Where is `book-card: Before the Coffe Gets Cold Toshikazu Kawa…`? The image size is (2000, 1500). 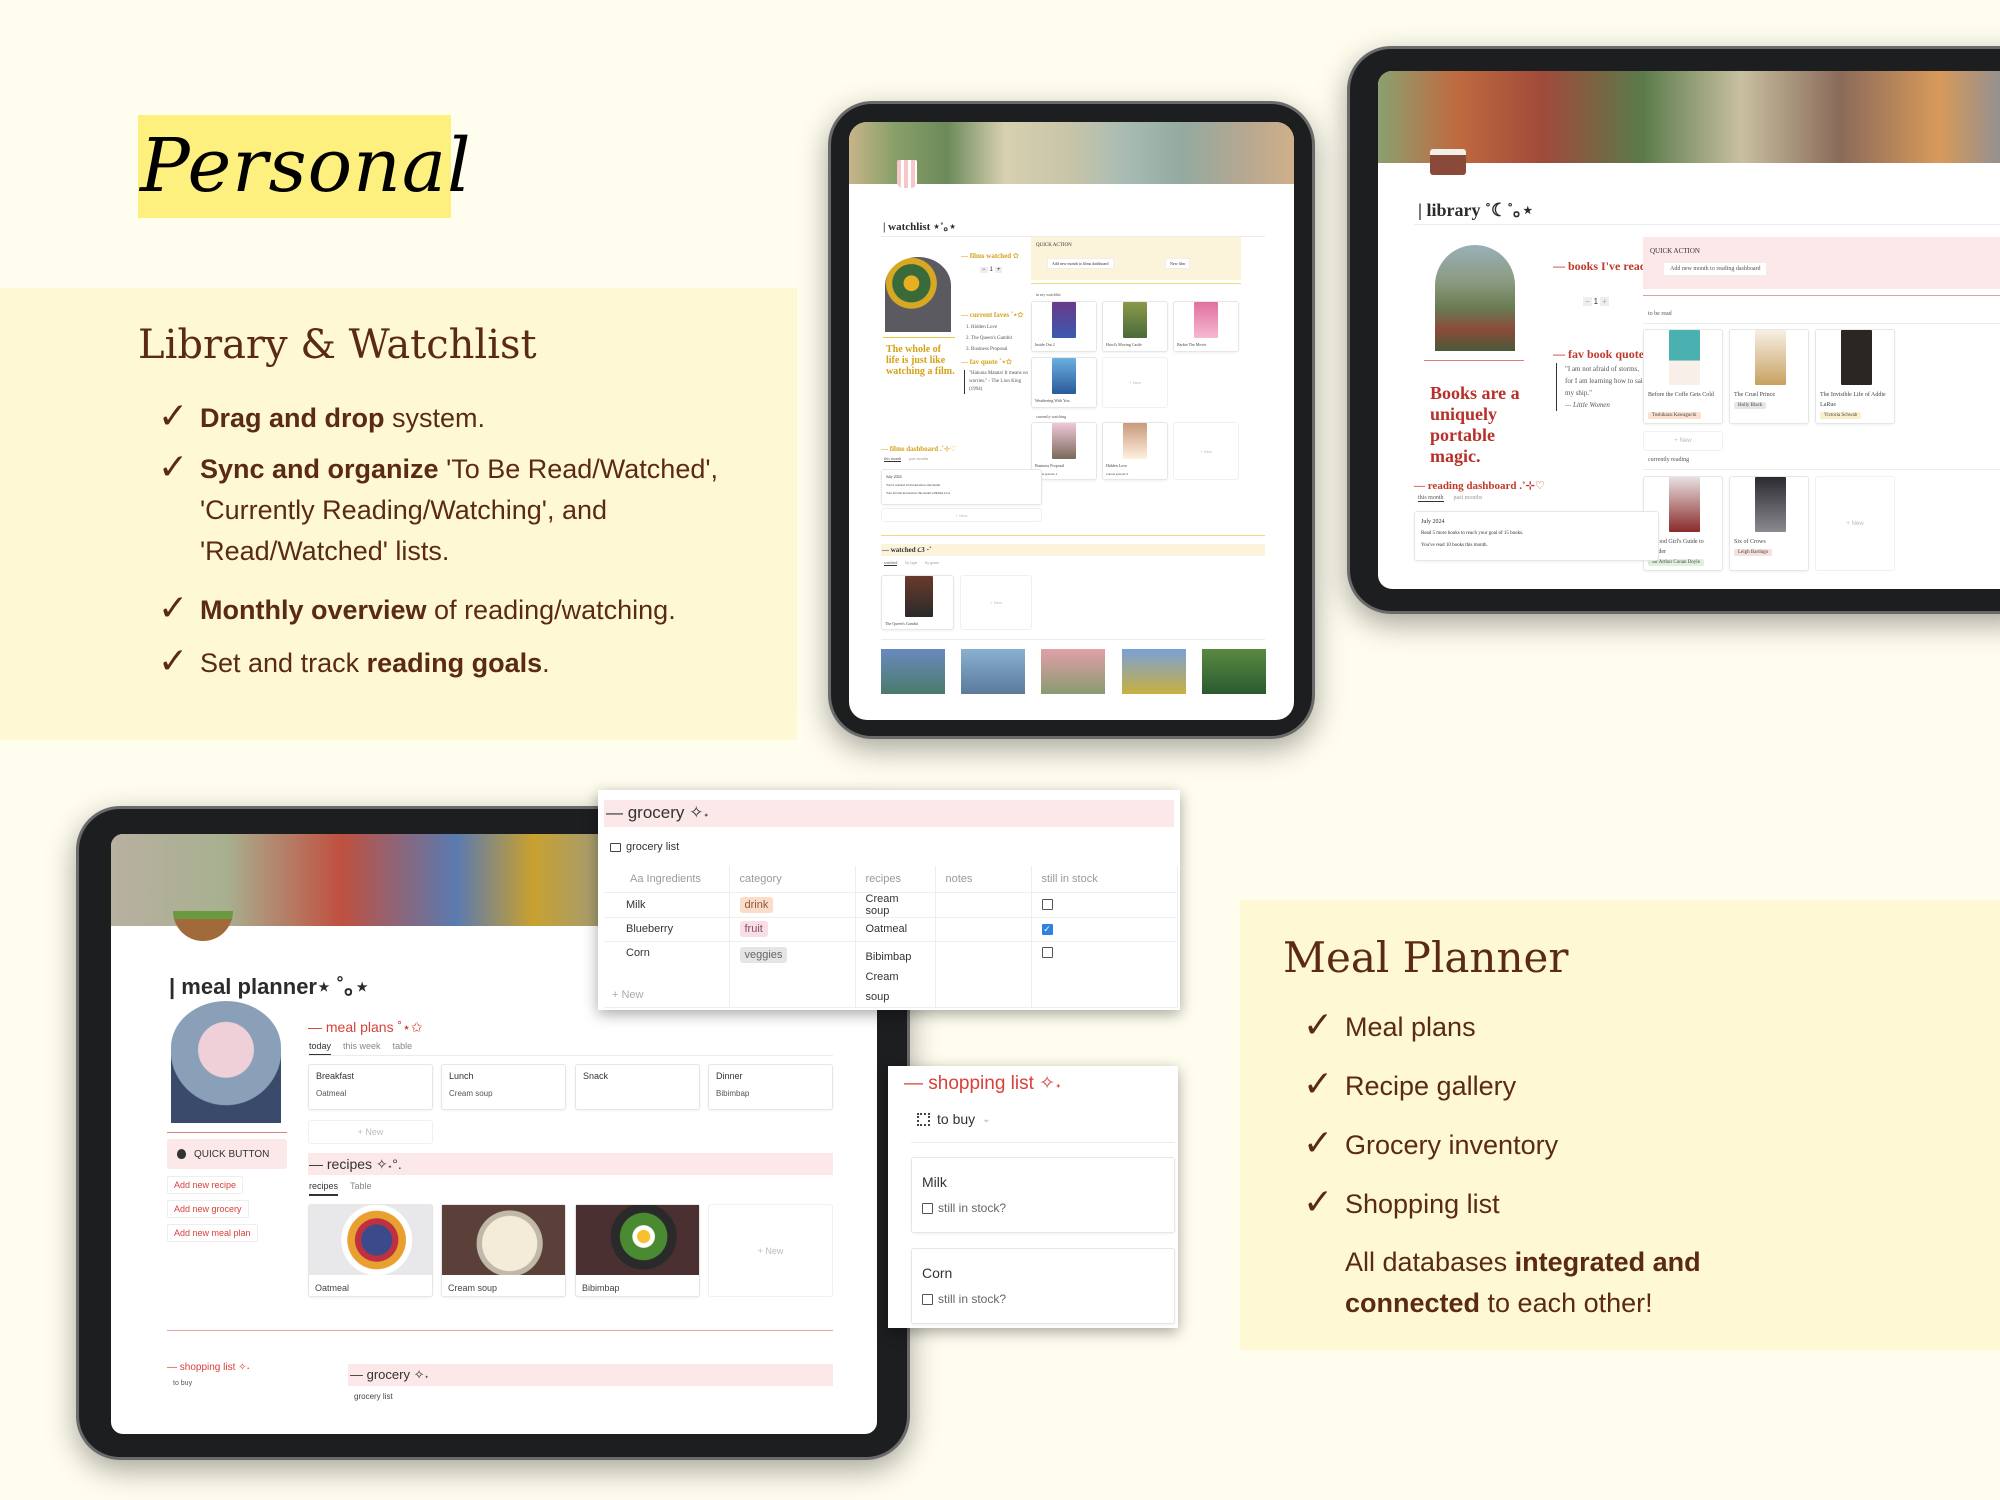 book-card: Before the Coffe Gets Cold Toshikazu Kawa… is located at coordinates (1683, 376).